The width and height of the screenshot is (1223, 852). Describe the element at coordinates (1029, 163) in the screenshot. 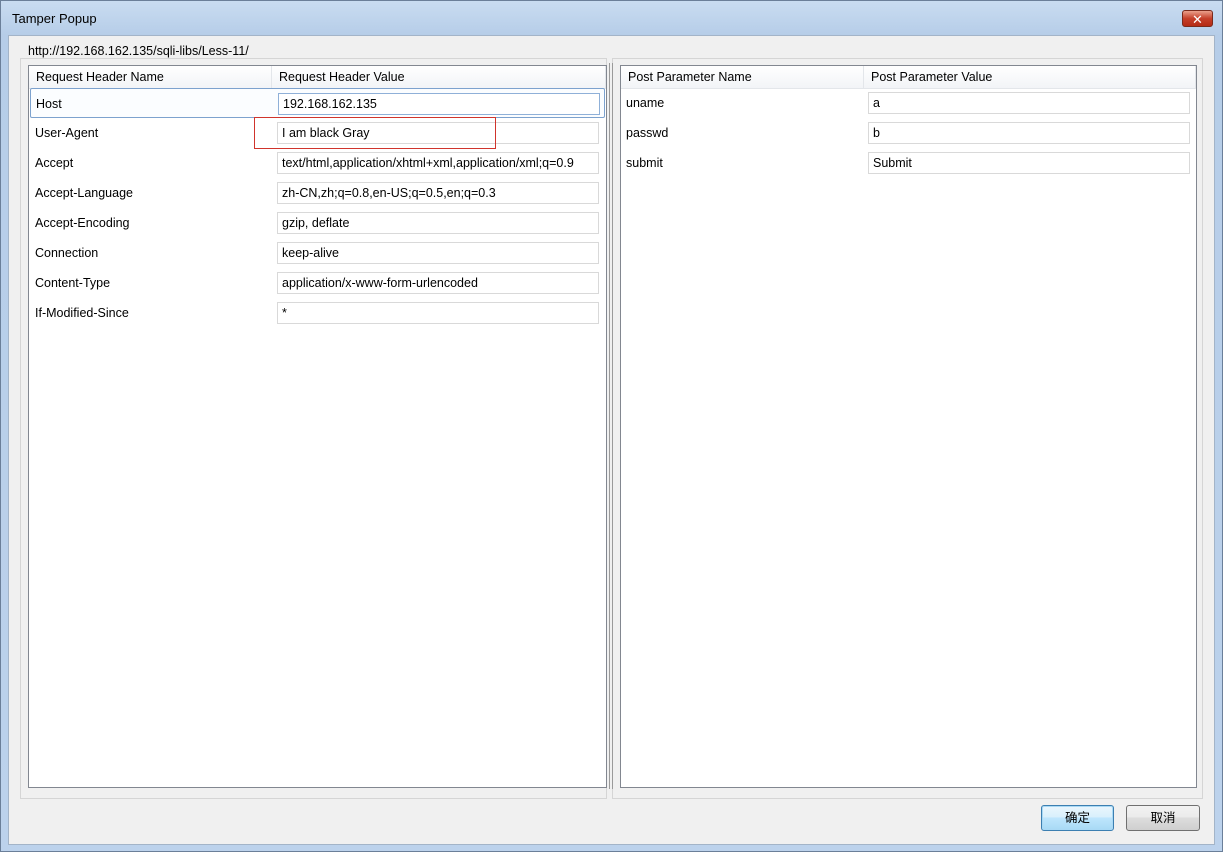

I see `param-value-field: Submit` at that location.